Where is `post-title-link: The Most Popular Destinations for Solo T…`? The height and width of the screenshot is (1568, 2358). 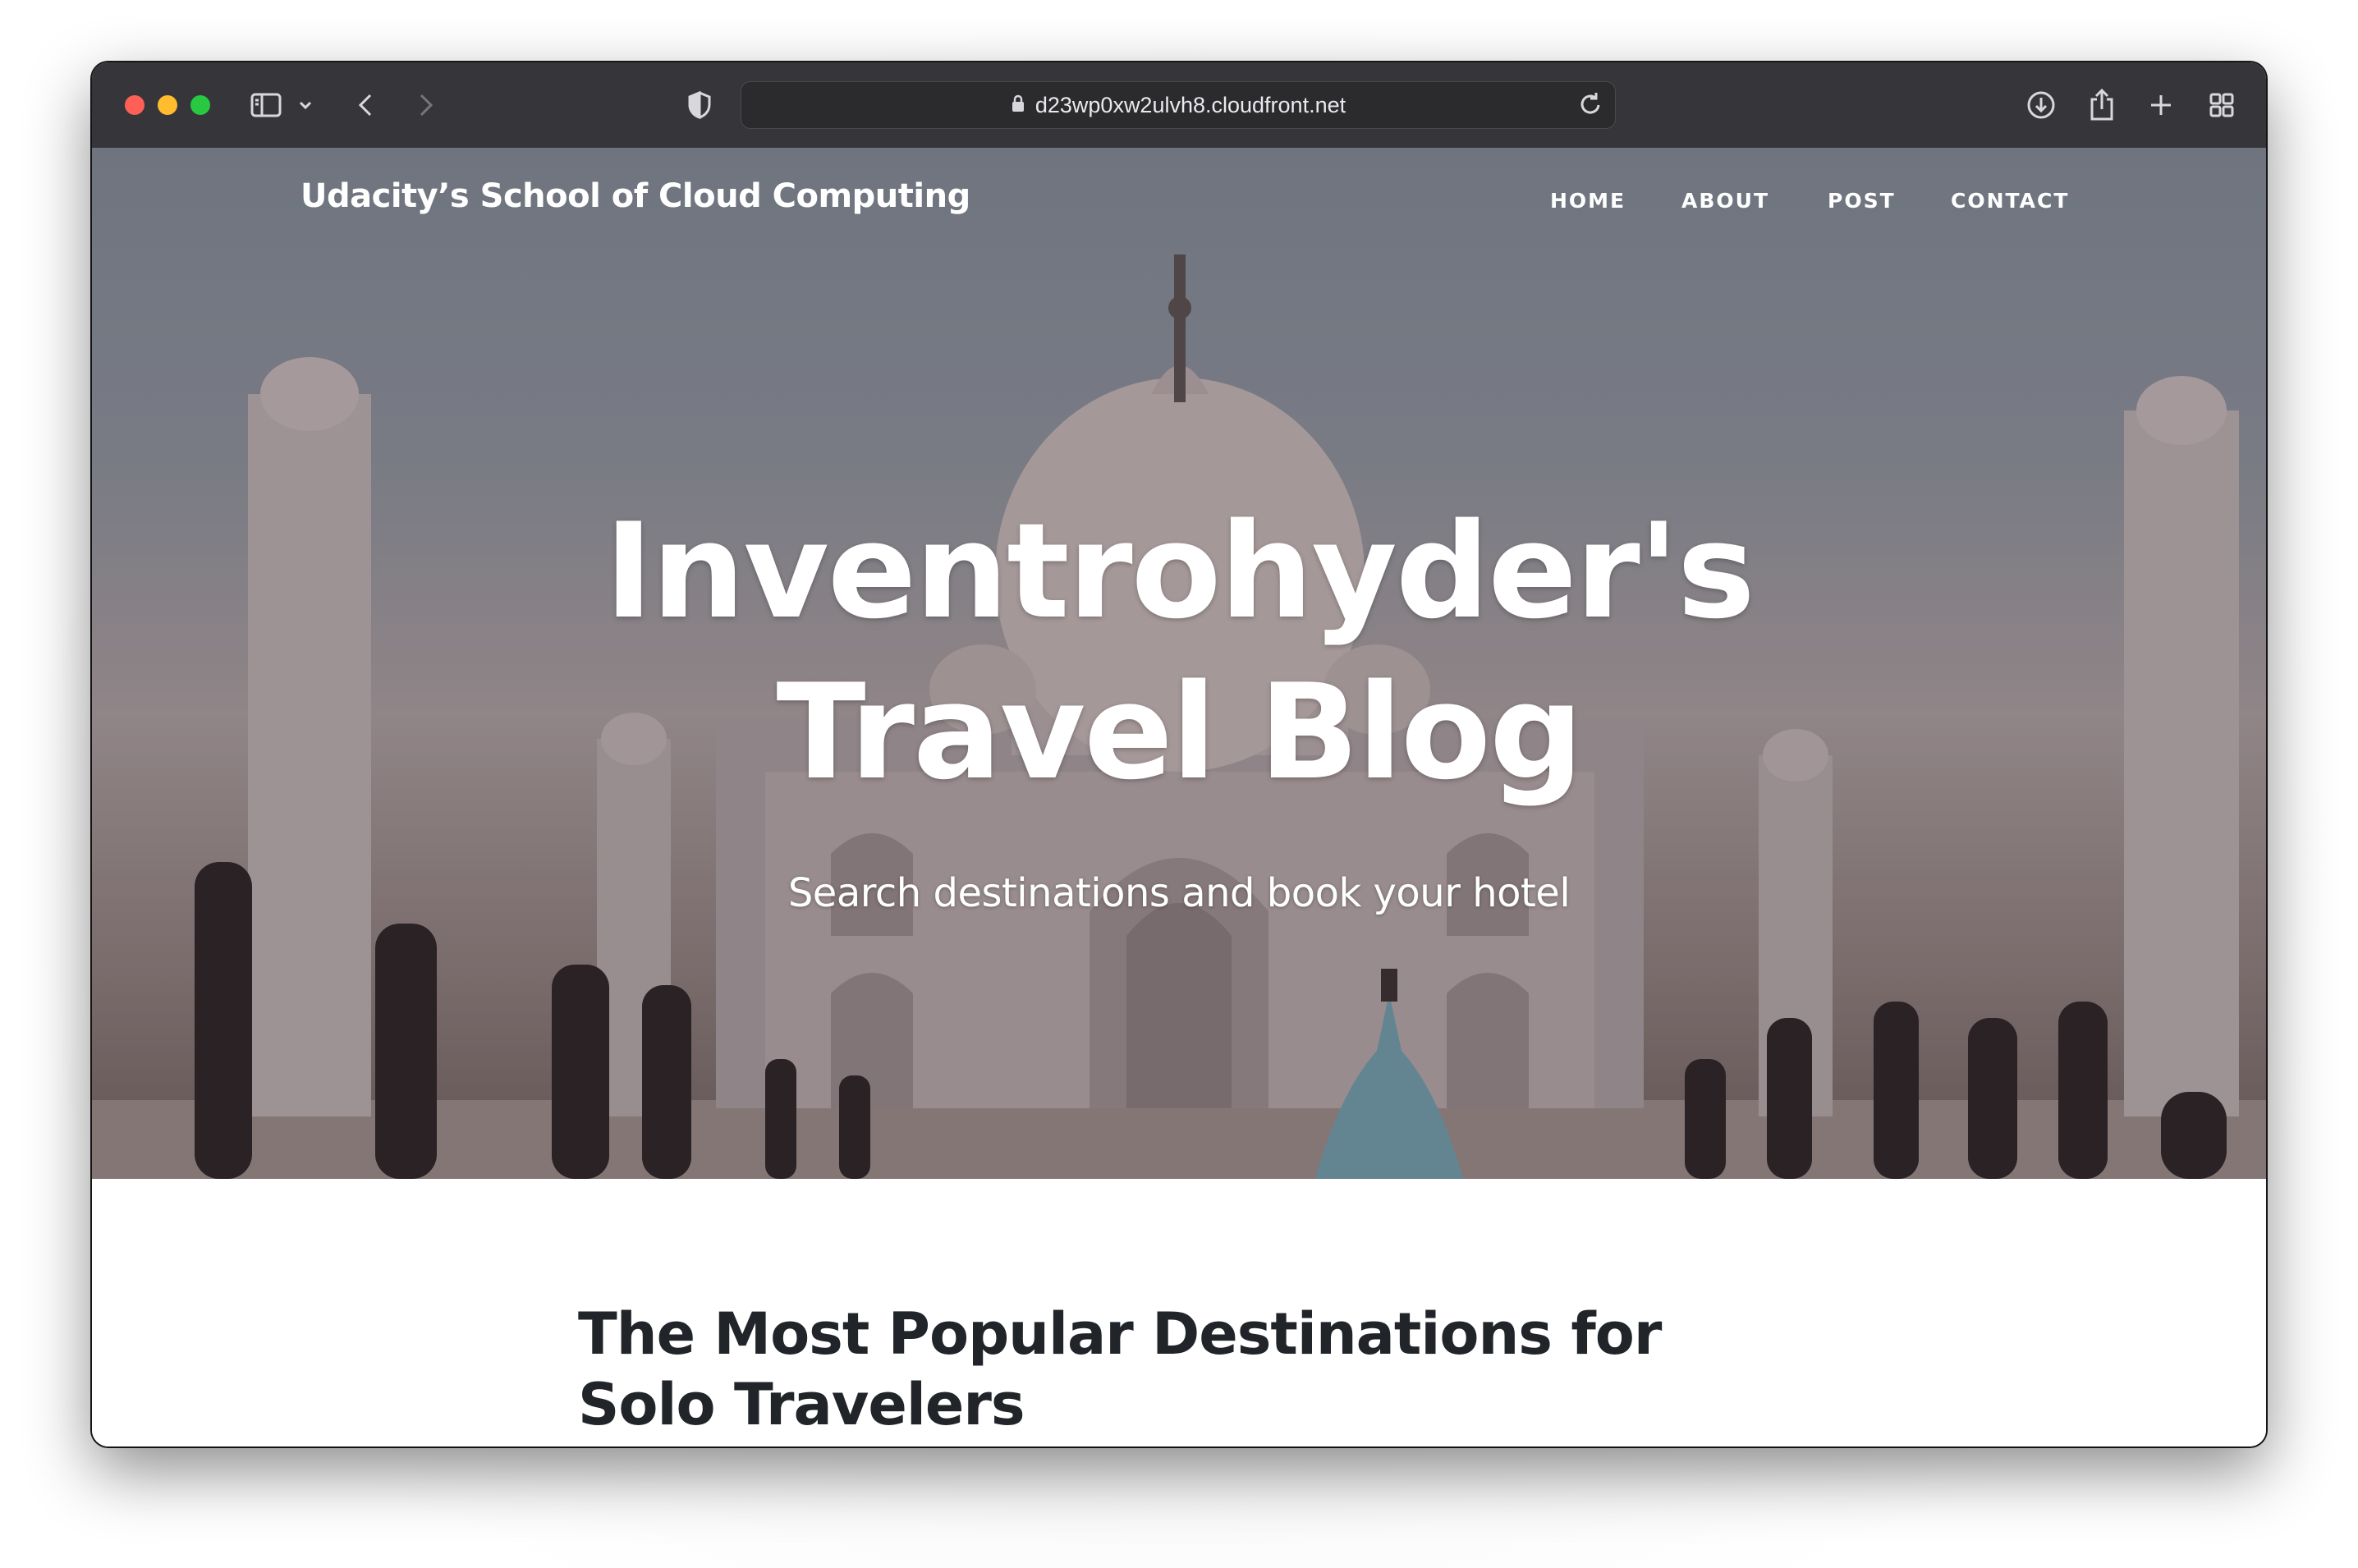 post-title-link: The Most Popular Destinations for Solo T… is located at coordinates (1194, 1369).